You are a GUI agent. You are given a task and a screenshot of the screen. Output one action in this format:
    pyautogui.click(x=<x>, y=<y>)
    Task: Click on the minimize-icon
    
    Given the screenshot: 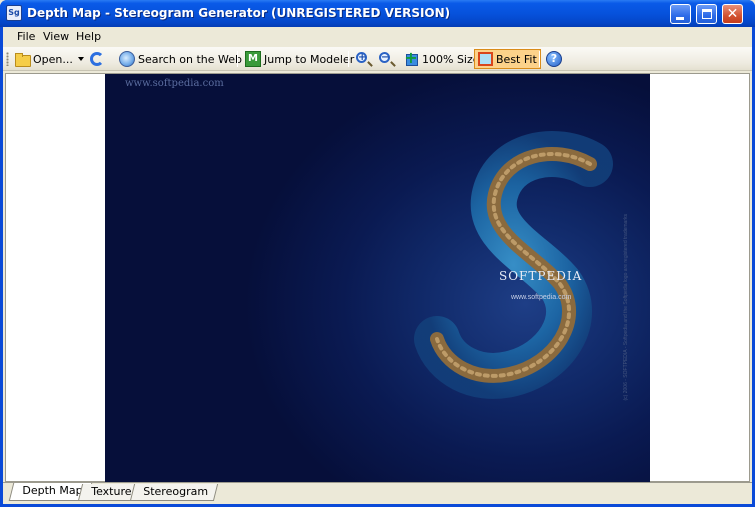 What is the action you would take?
    pyautogui.click(x=680, y=18)
    